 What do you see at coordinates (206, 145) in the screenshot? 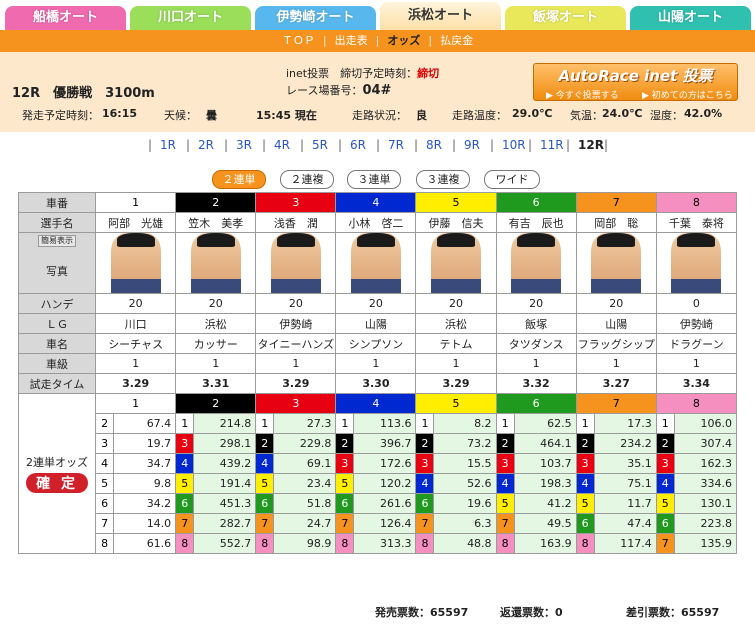
I see `race-link-2: 2R` at bounding box center [206, 145].